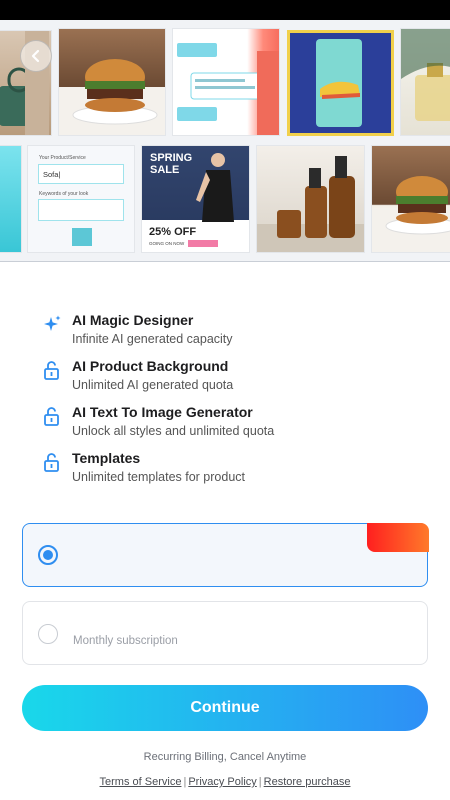 The width and height of the screenshot is (450, 800). Describe the element at coordinates (173, 431) in the screenshot. I see `feature-subtitle: Unlock all styles and unlimited quota` at that location.